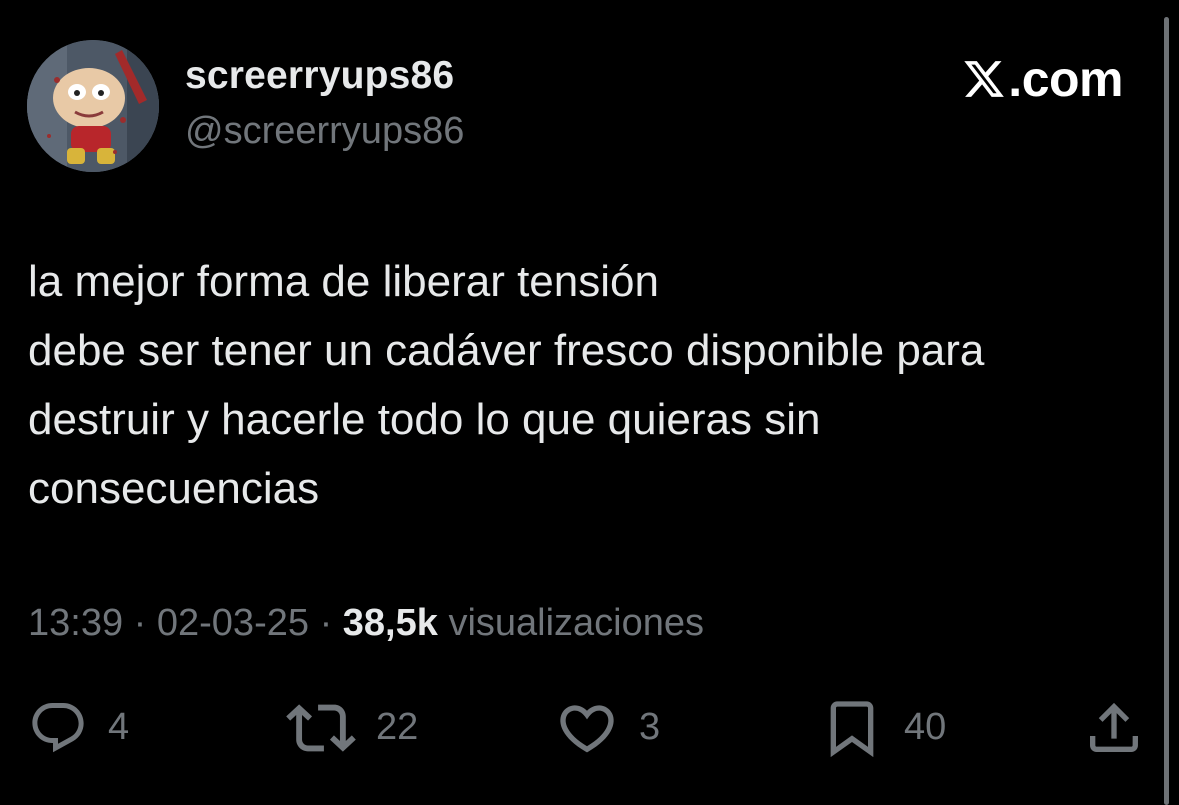  Describe the element at coordinates (324, 131) in the screenshot. I see `author-handle: @screerryups86` at that location.